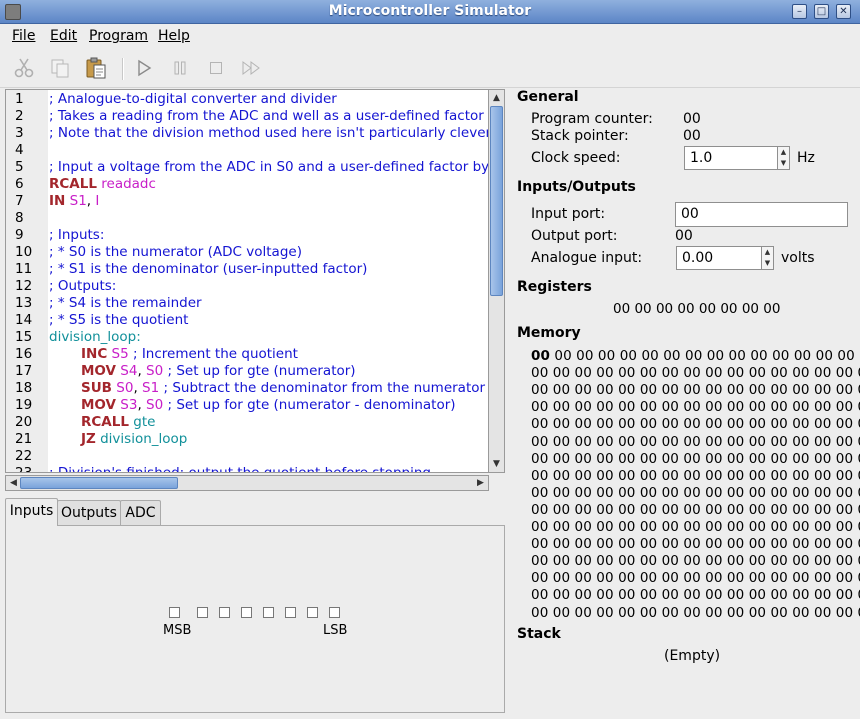  I want to click on analogue-input-spinner: ▲ ▼, so click(767, 258).